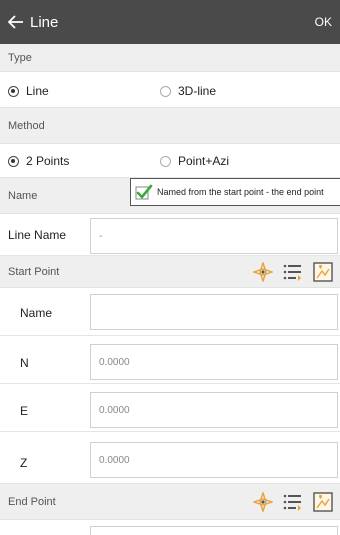 The image size is (340, 535). I want to click on type-option-3d-line: 3D-line, so click(188, 91).